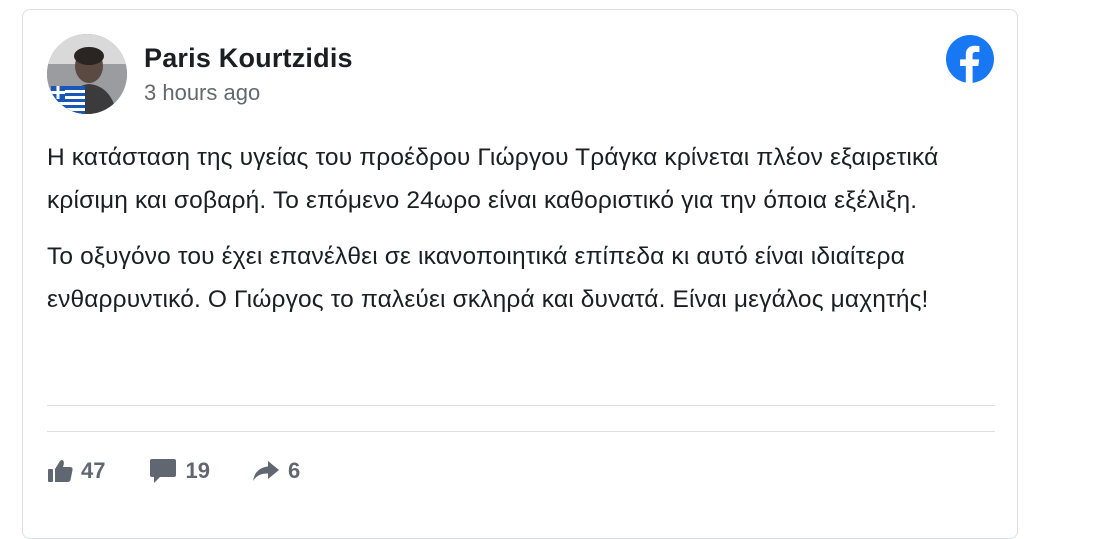 The width and height of the screenshot is (1114, 539). I want to click on facebook-logo-icon, so click(970, 59).